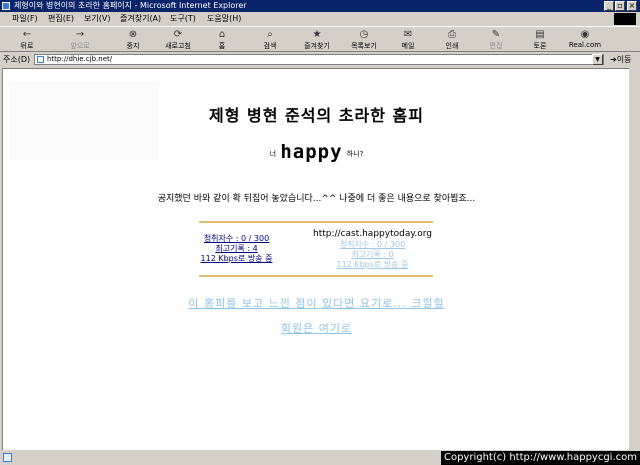 The width and height of the screenshot is (640, 465). What do you see at coordinates (585, 34) in the screenshot?
I see `realcom-icon: ◉` at bounding box center [585, 34].